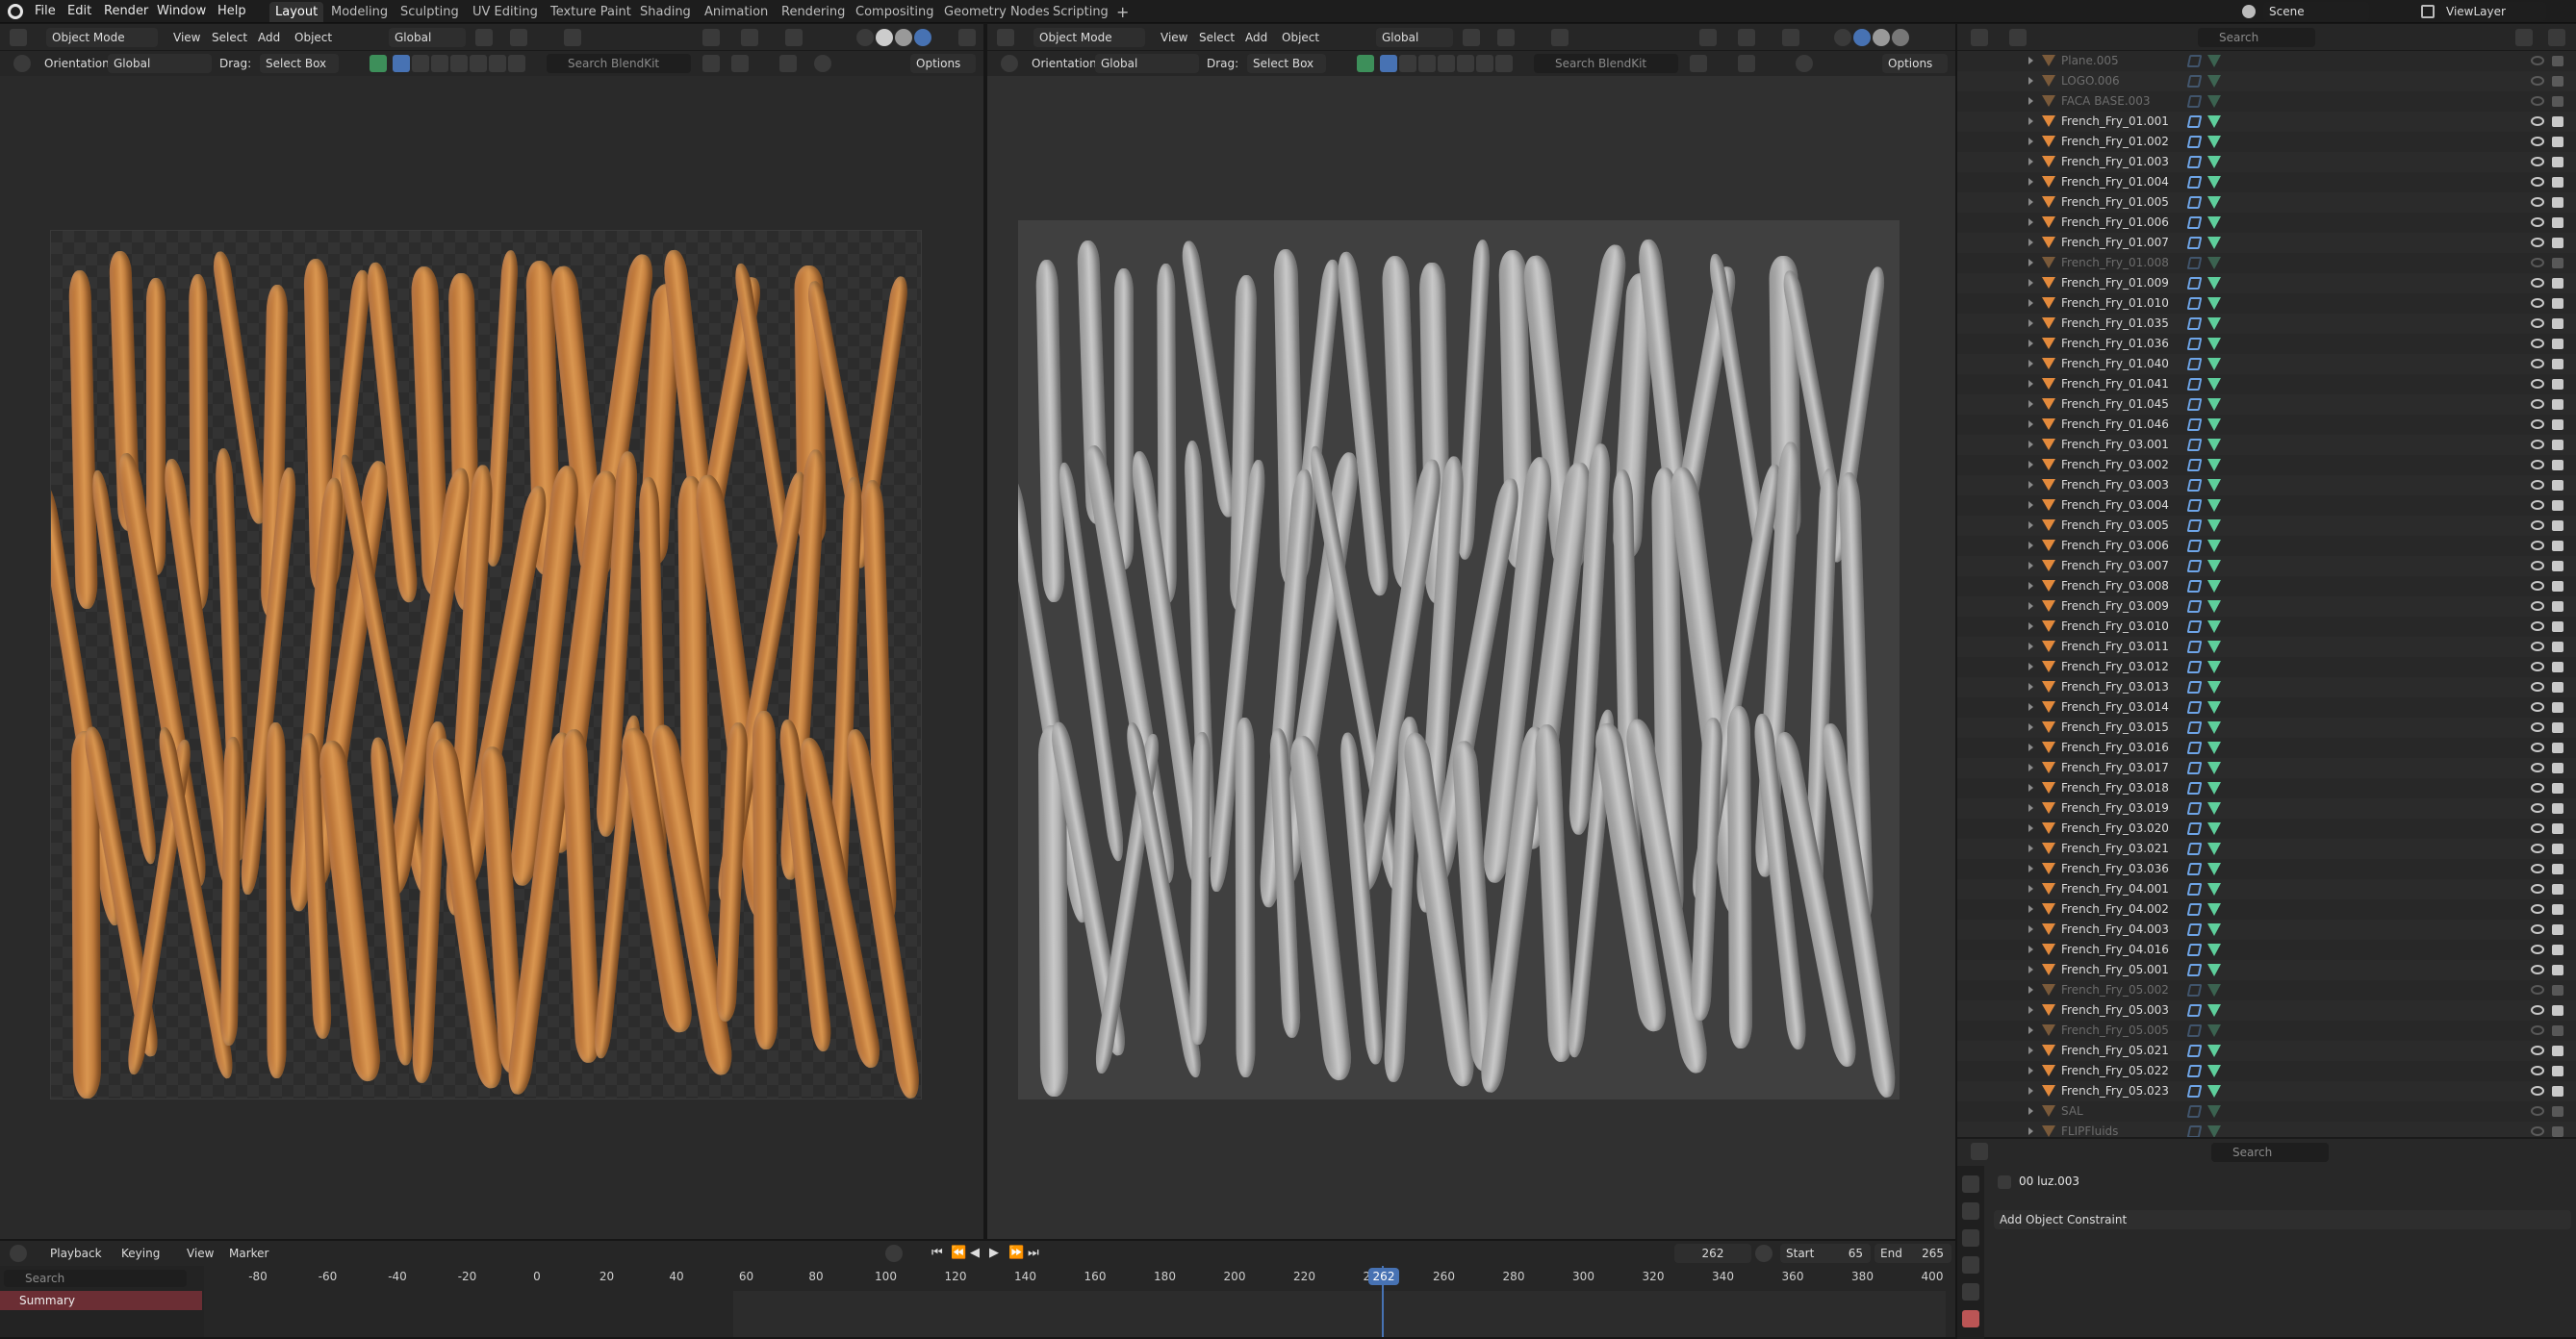 This screenshot has height=1339, width=2576. Describe the element at coordinates (2266, 970) in the screenshot. I see `outliner-item: French_Fry_05.001` at that location.